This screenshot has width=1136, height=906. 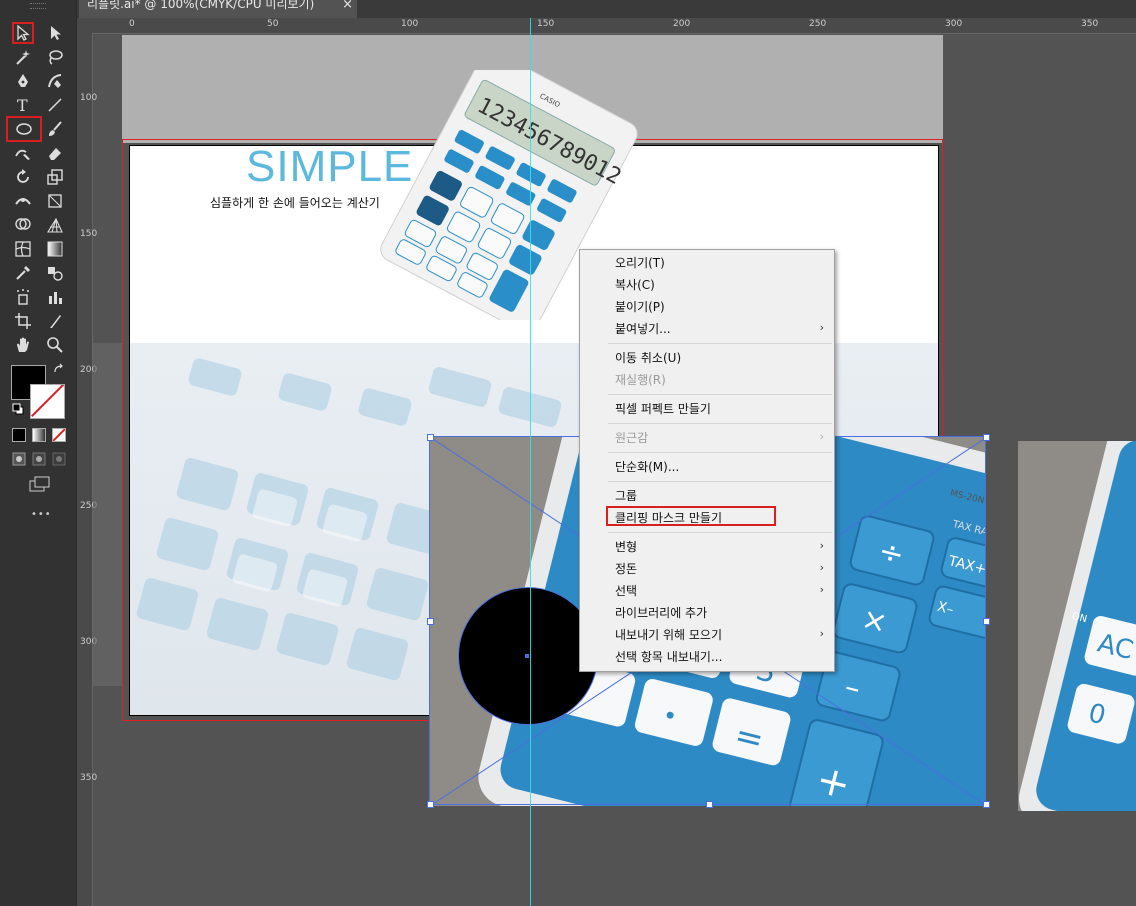 I want to click on vertical-guide, so click(x=530, y=462).